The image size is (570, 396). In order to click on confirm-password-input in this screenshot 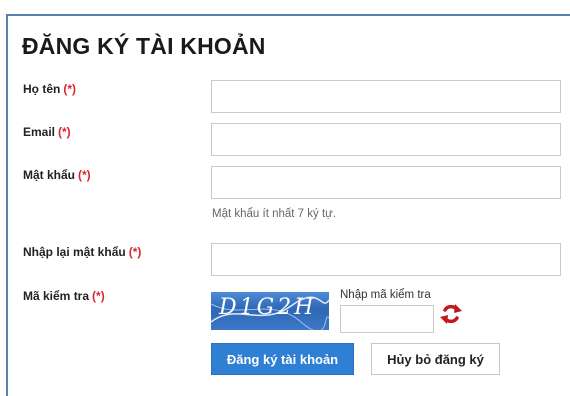, I will do `click(386, 259)`.